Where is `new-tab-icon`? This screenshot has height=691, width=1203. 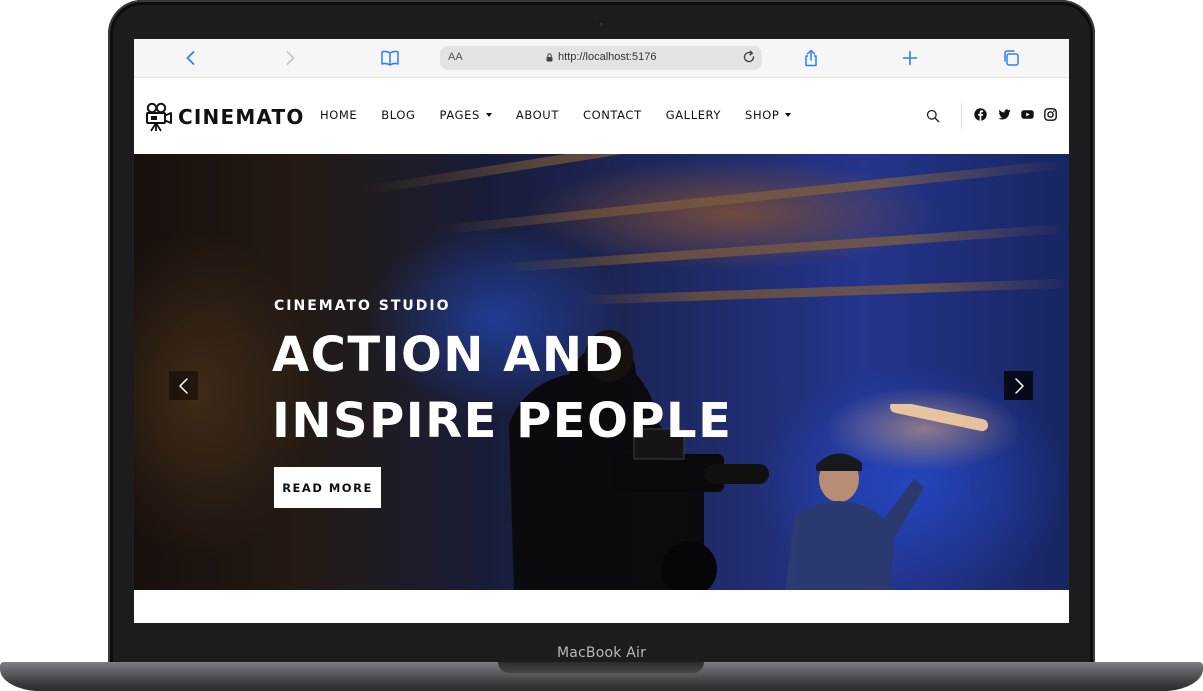
new-tab-icon is located at coordinates (910, 58).